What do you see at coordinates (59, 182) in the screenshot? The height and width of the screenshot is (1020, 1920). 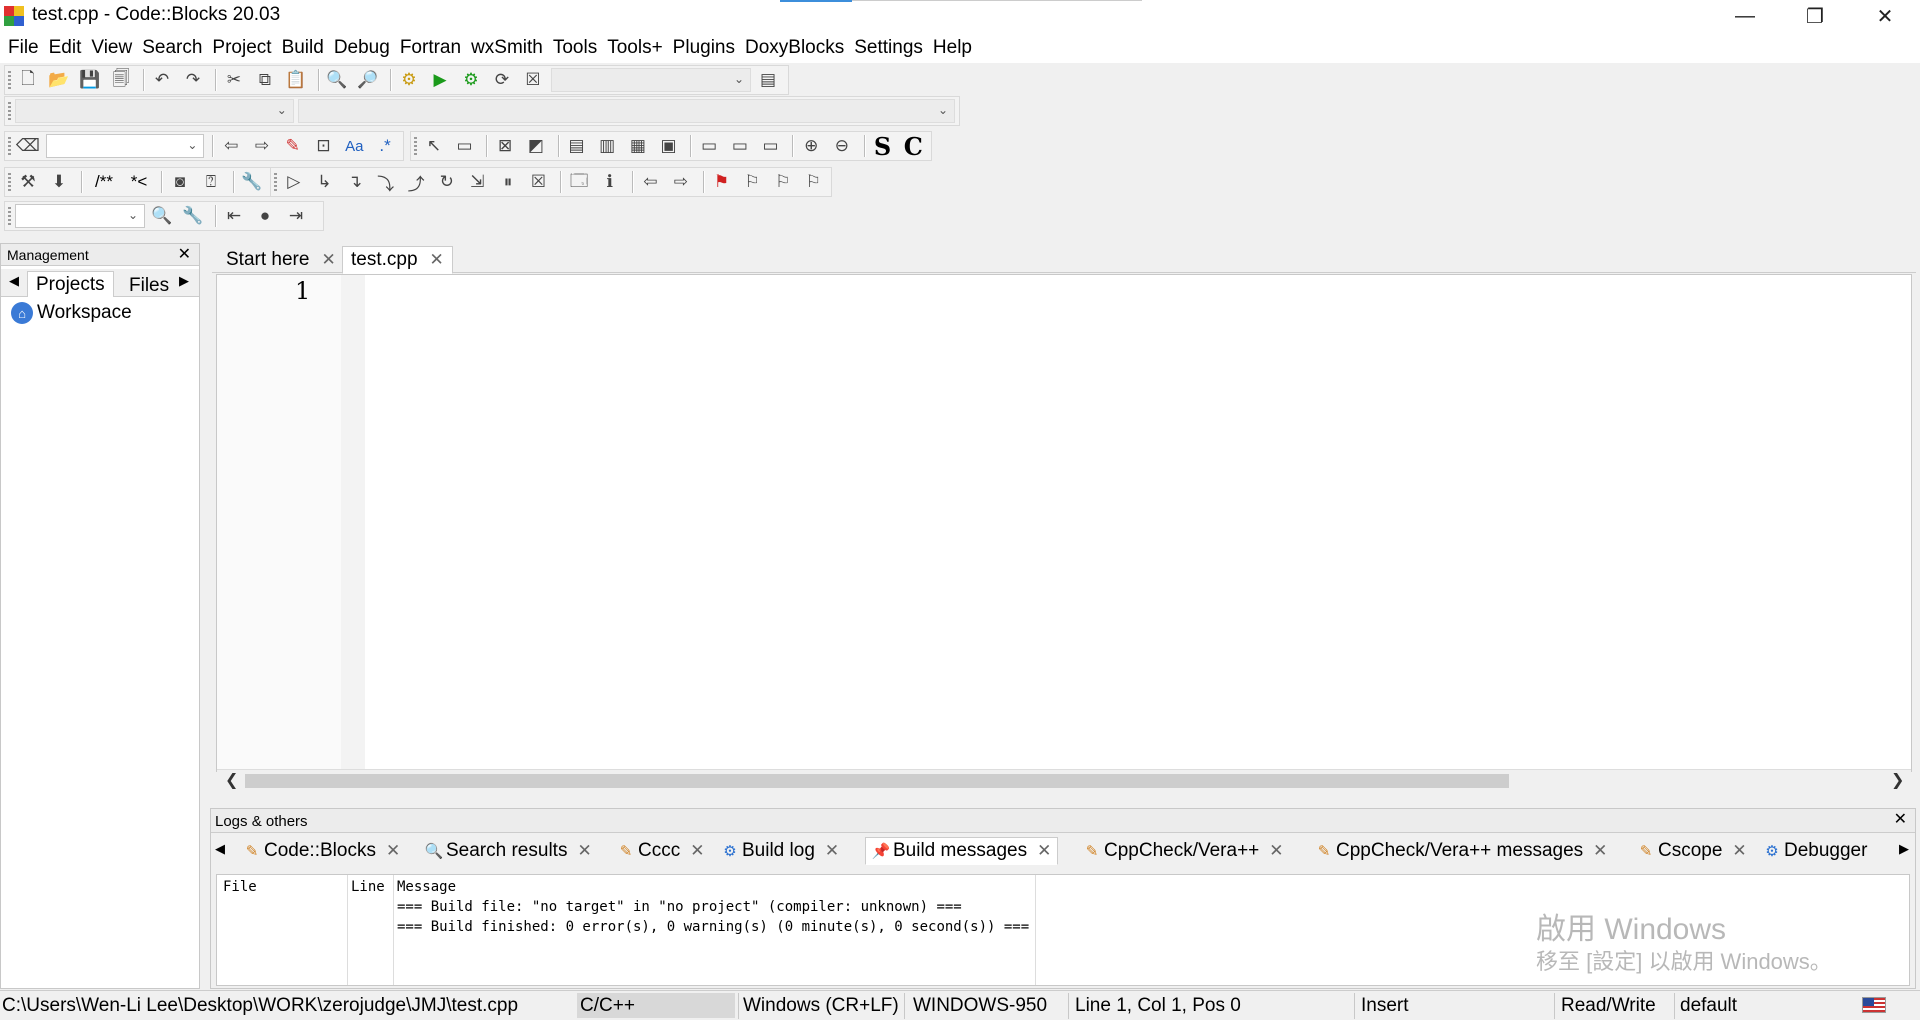 I see `extract-icon: ⬇` at bounding box center [59, 182].